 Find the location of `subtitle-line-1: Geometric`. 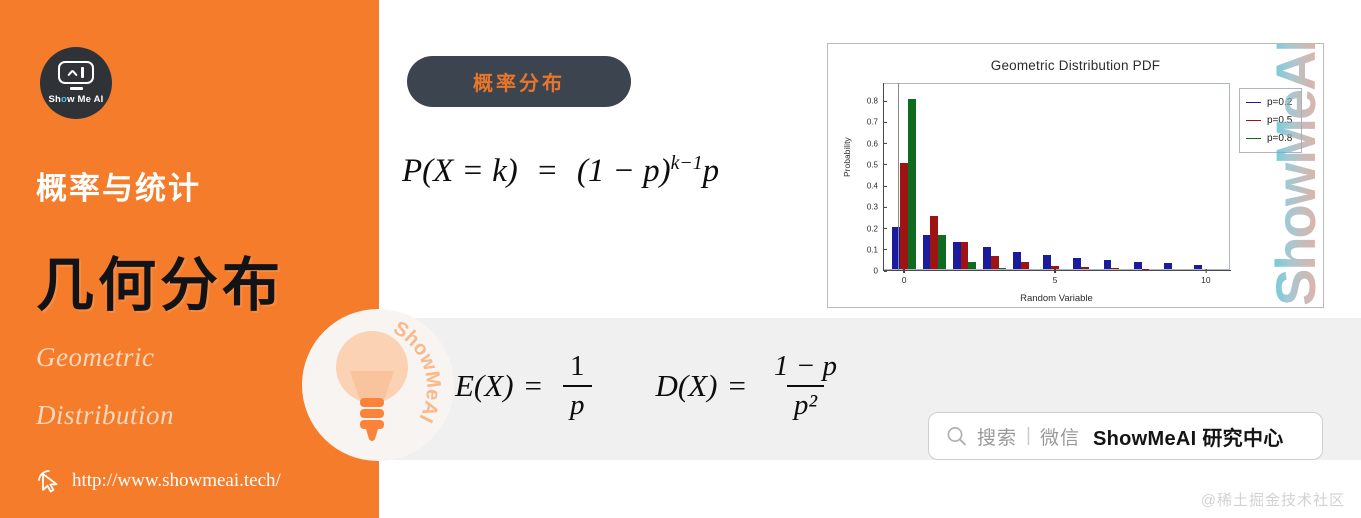

subtitle-line-1: Geometric is located at coordinates (95, 357).